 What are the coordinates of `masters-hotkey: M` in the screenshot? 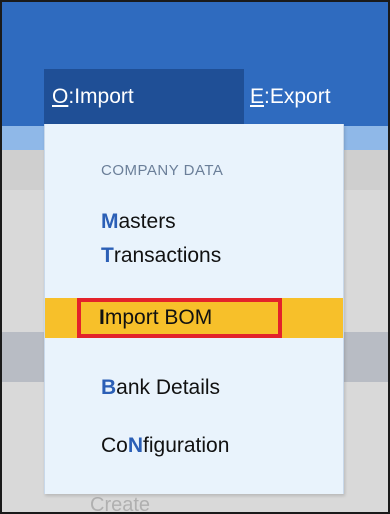 It's located at (110, 221).